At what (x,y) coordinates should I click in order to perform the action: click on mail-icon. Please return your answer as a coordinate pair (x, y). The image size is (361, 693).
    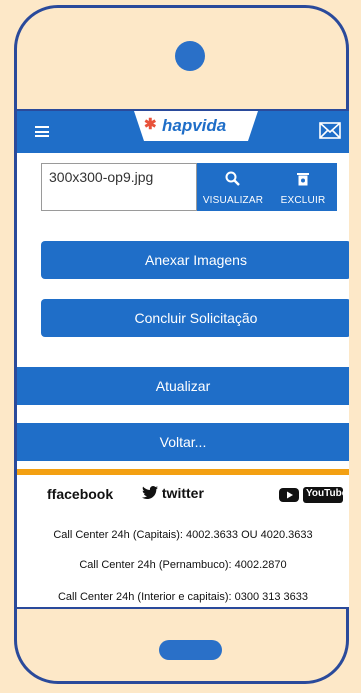
    Looking at the image, I should click on (330, 133).